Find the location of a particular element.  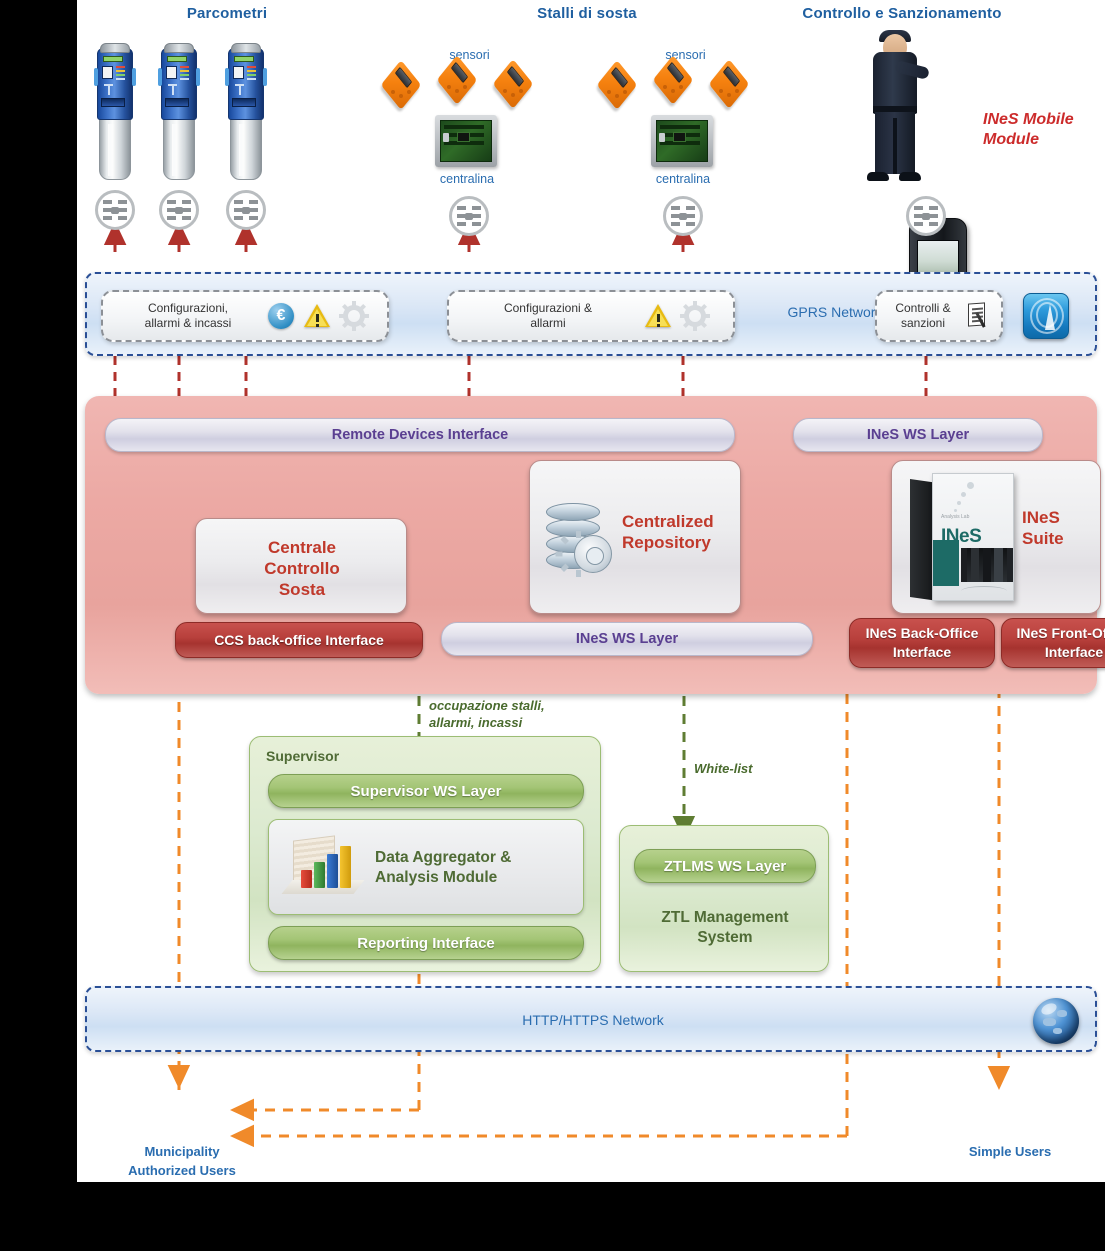

column-heading-parcometri: Parcometri is located at coordinates (227, 13).